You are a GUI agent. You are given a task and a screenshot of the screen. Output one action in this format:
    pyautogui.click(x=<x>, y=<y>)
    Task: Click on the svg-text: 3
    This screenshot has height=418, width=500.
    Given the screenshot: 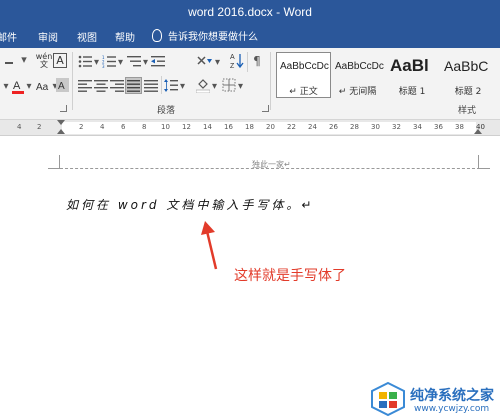 What is the action you would take?
    pyautogui.click(x=103, y=66)
    